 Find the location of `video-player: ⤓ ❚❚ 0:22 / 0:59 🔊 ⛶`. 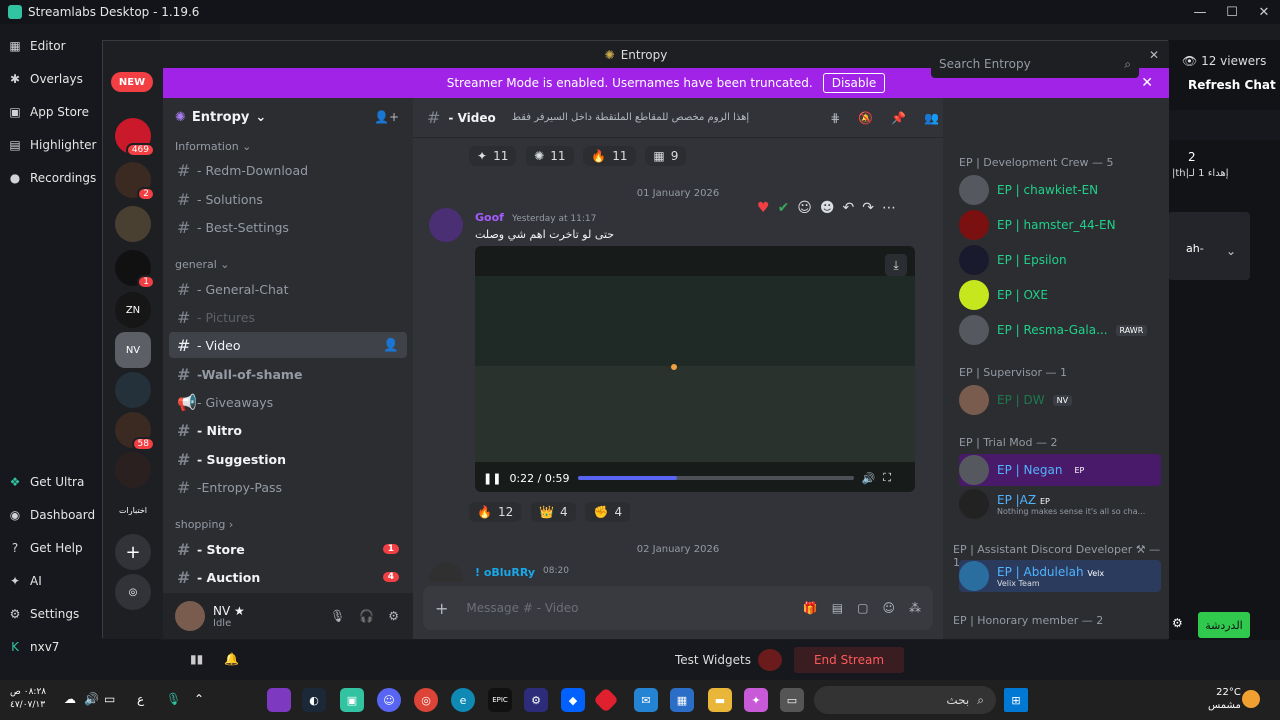

video-player: ⤓ ❚❚ 0:22 / 0:59 🔊 ⛶ is located at coordinates (695, 369).